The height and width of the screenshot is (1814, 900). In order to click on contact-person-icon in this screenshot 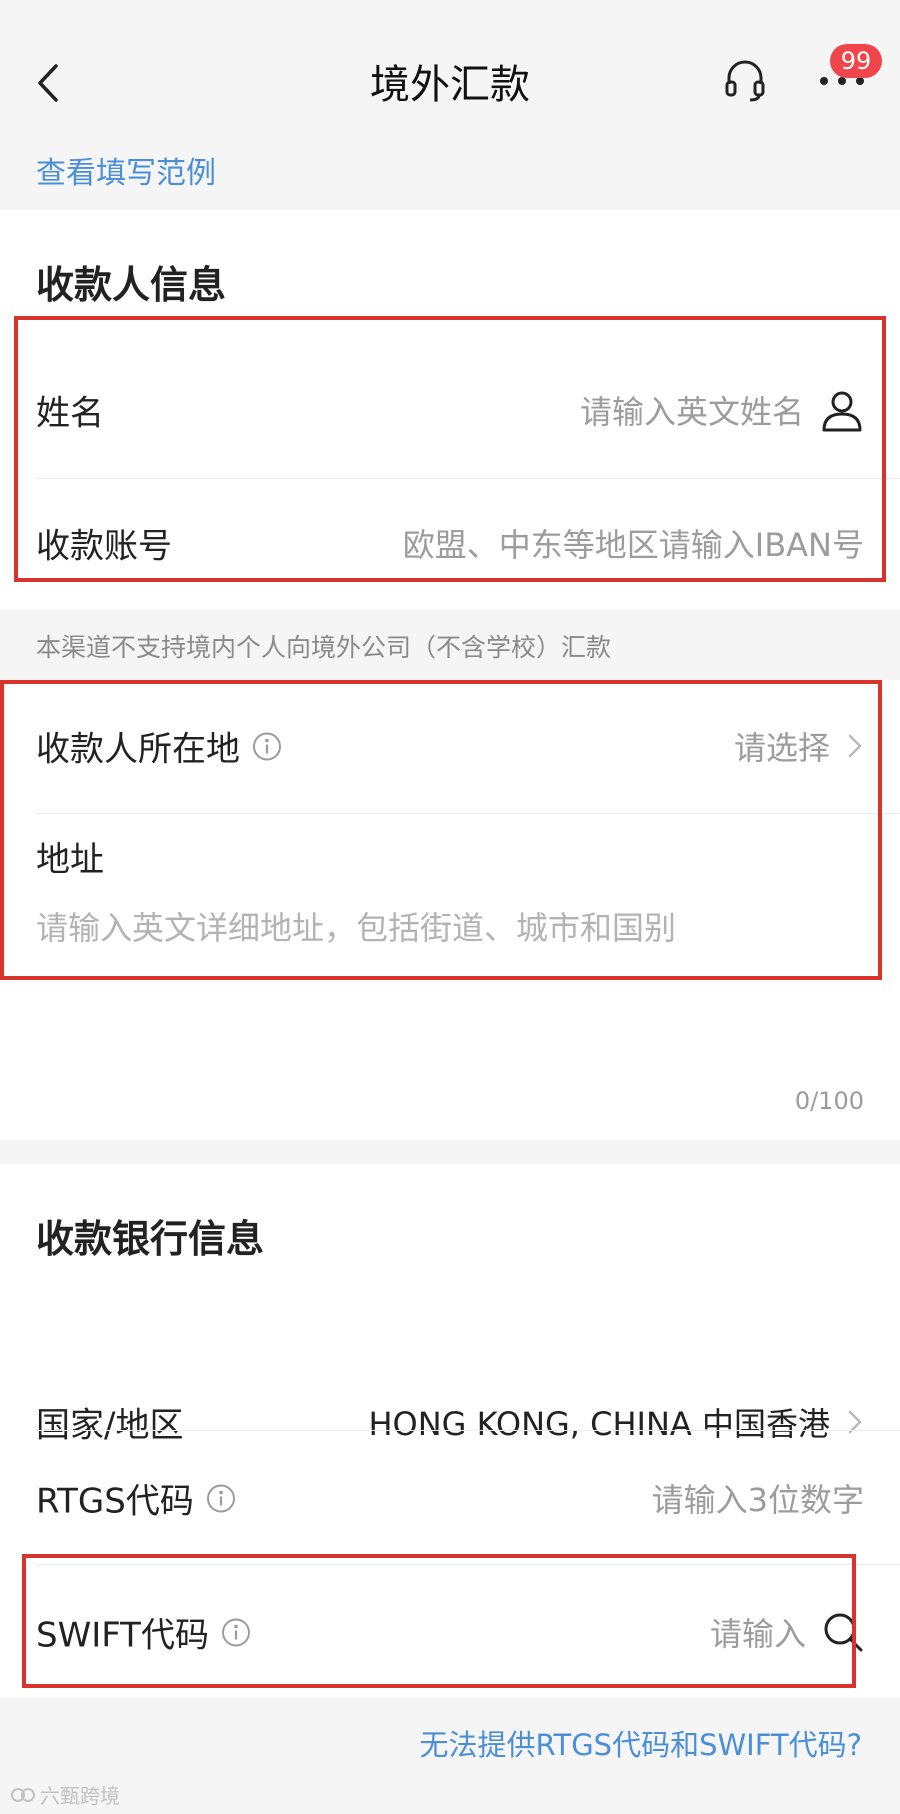, I will do `click(842, 410)`.